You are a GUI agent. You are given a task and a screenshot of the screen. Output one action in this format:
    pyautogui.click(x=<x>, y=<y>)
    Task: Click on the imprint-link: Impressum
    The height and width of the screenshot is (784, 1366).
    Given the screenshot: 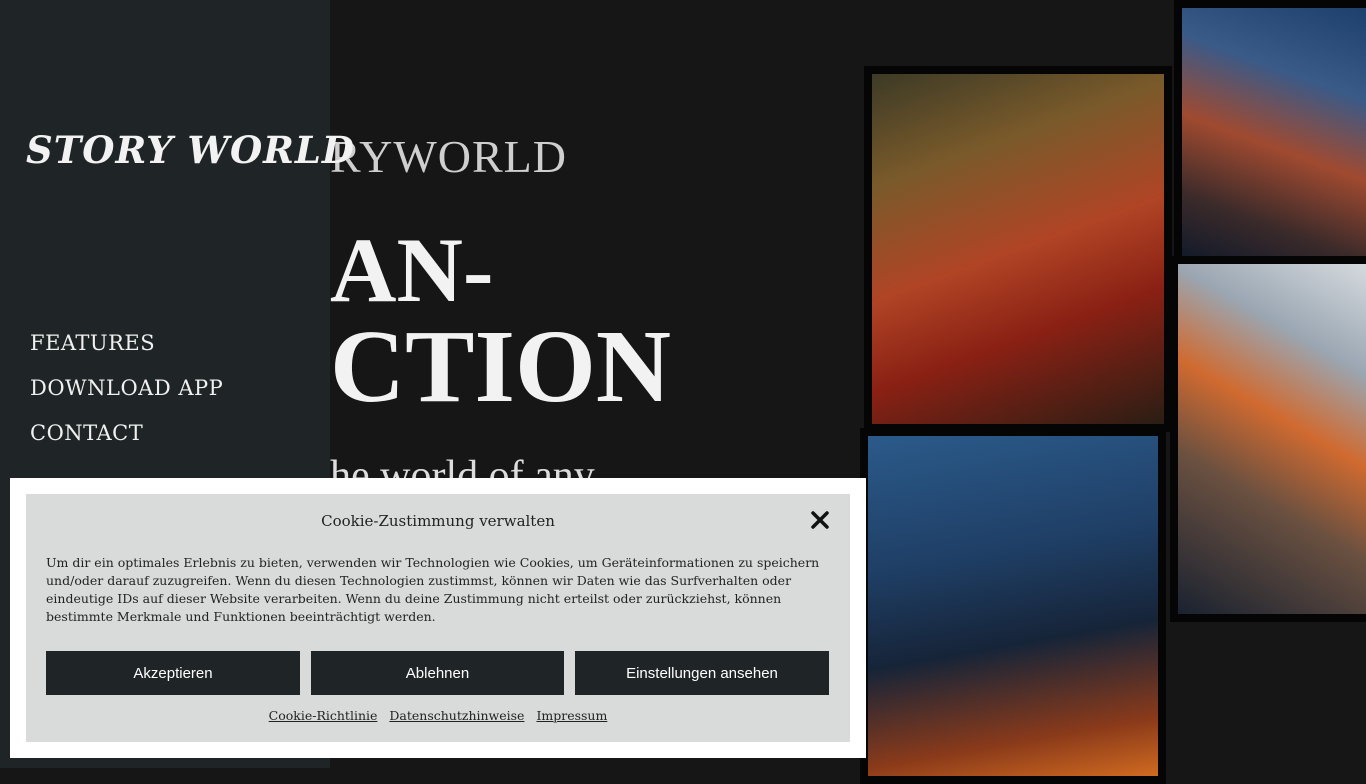 What is the action you would take?
    pyautogui.click(x=571, y=715)
    